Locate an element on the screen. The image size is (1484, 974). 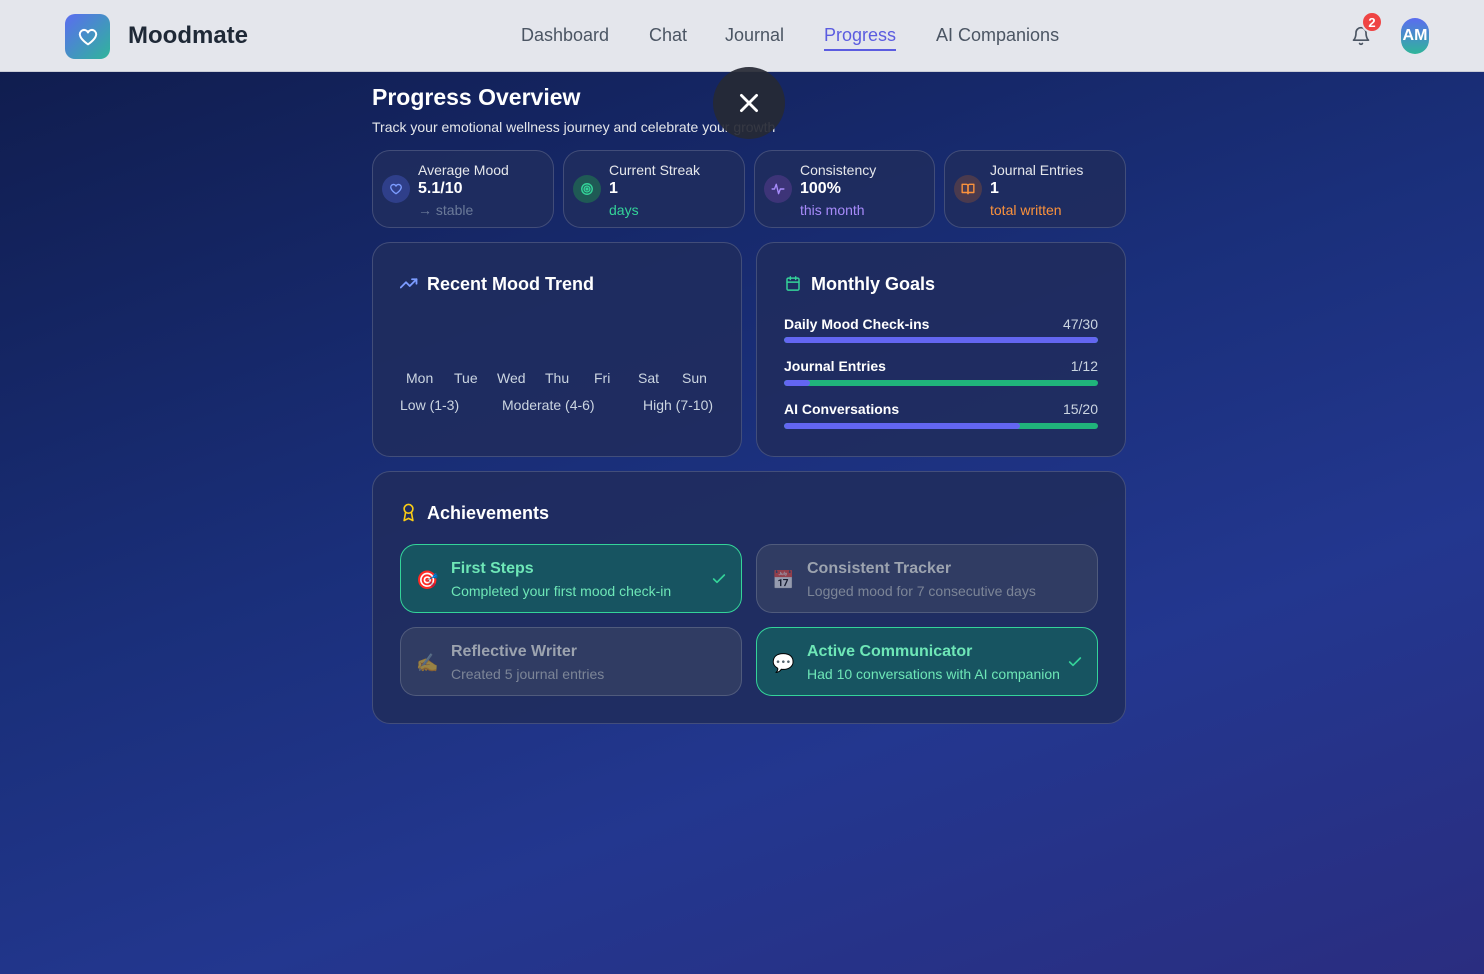
day-label: Wed is located at coordinates (511, 378).